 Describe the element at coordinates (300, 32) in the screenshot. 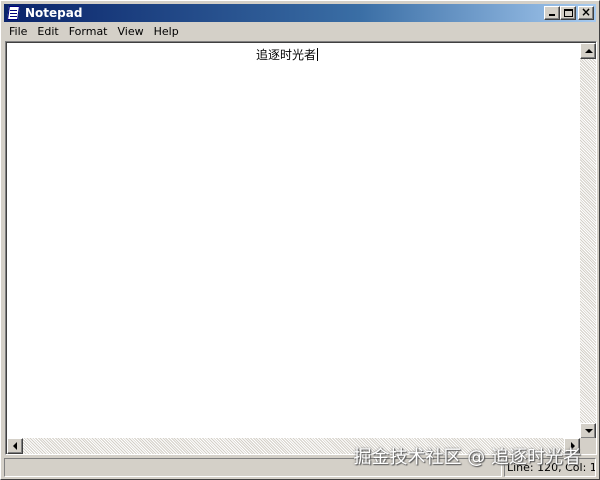

I see `menu-bar: File Edit Format View Help` at that location.